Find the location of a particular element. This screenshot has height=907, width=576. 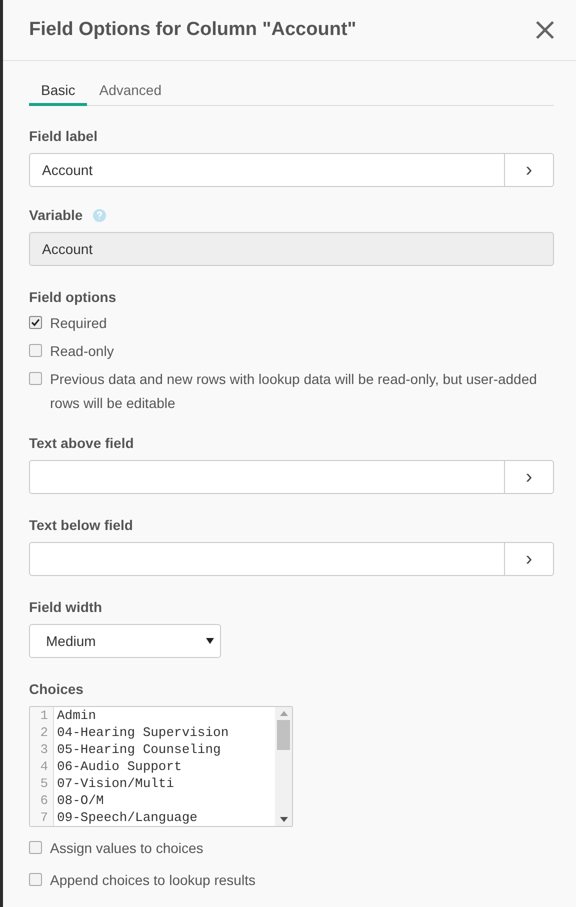

field-label: Field width is located at coordinates (65, 607).